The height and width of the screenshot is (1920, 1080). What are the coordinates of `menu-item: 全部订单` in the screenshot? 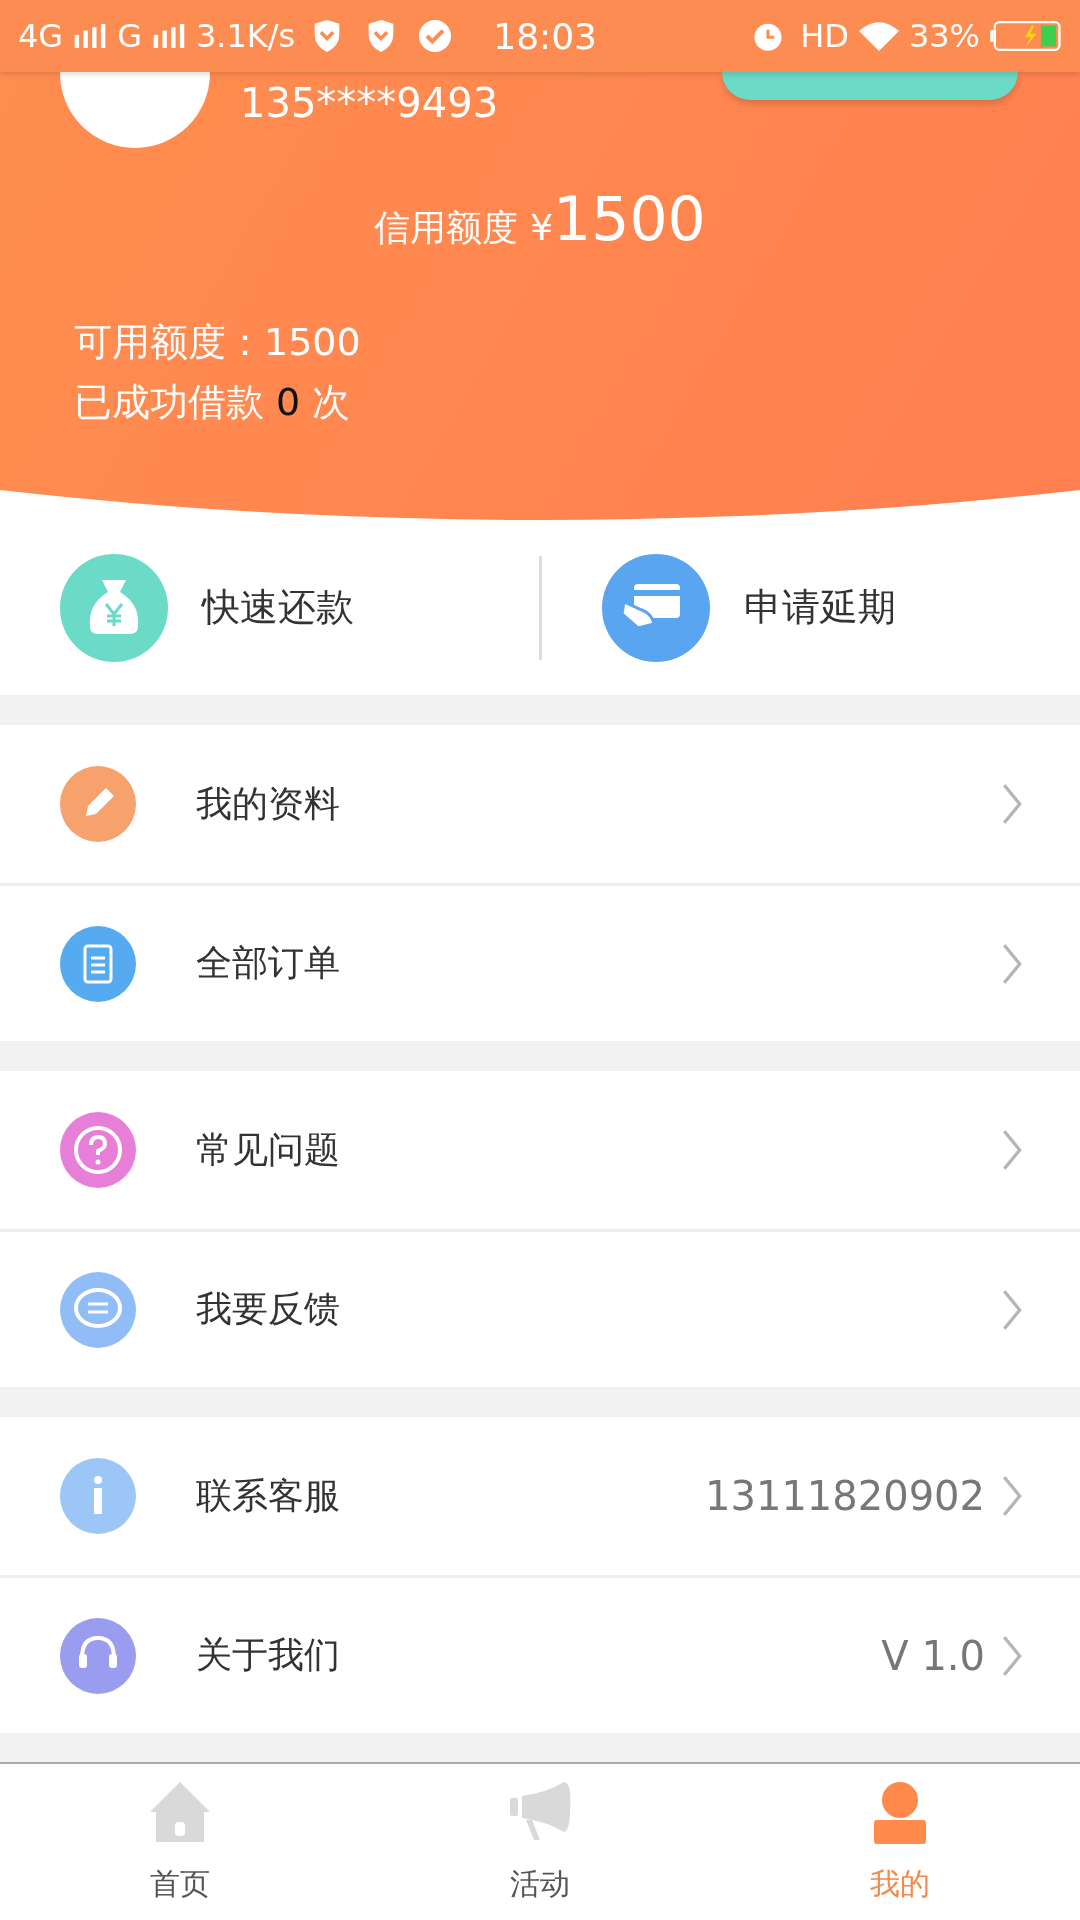 It's located at (540, 962).